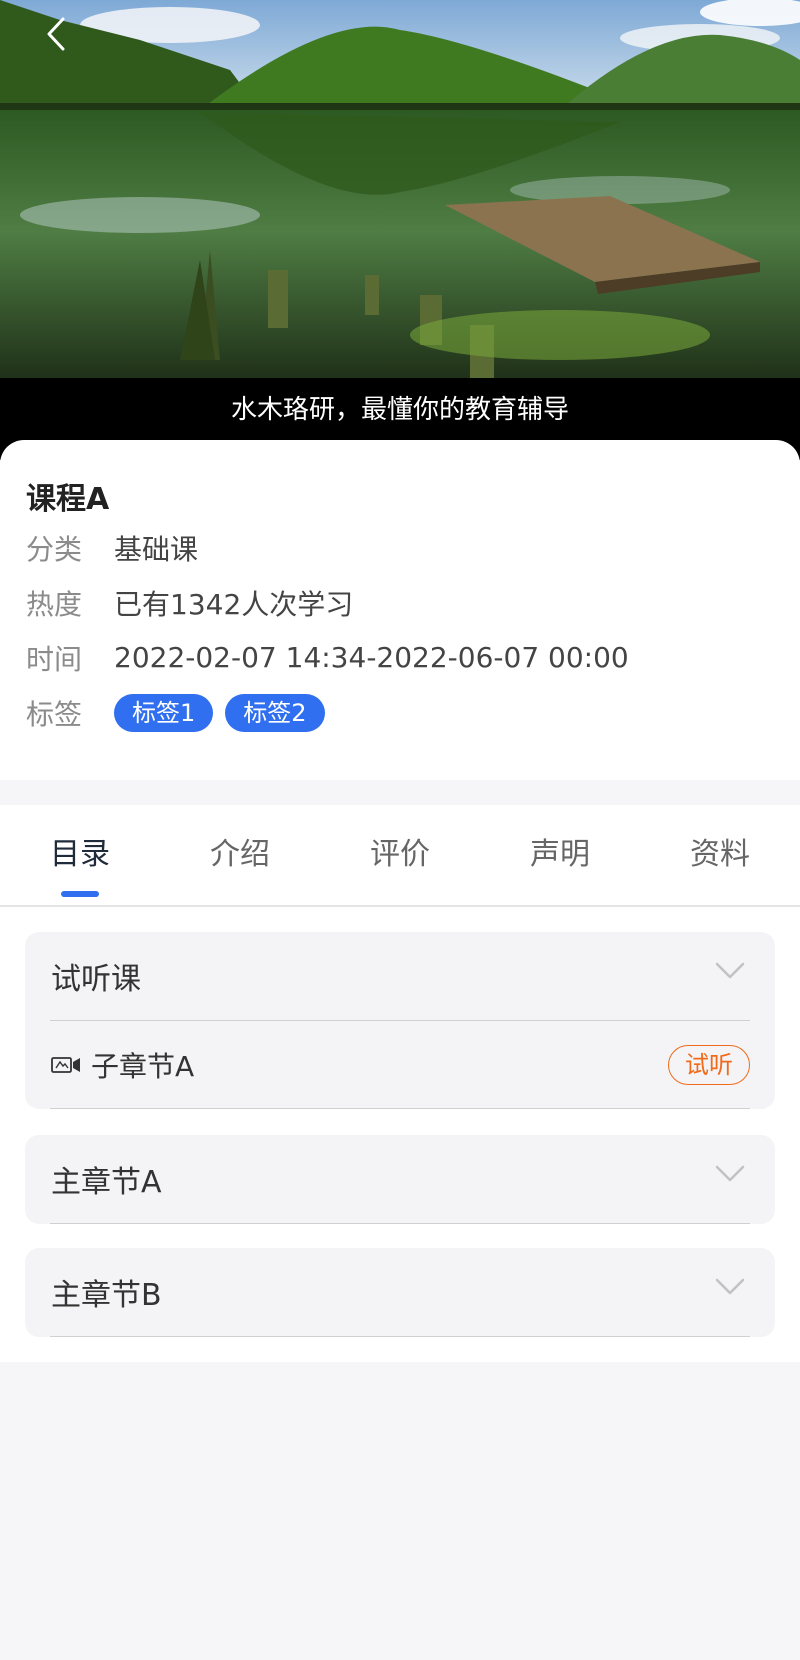 This screenshot has width=800, height=1660. Describe the element at coordinates (96, 979) in the screenshot. I see `section-title: 试听课` at that location.